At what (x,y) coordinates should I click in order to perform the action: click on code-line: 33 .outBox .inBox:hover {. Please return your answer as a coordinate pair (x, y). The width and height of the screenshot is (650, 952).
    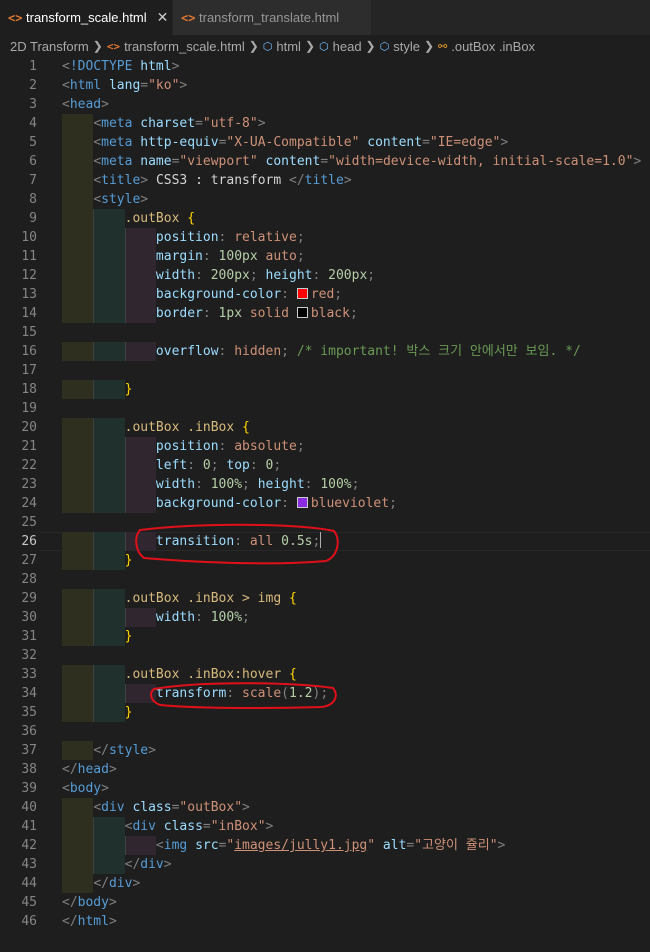
    Looking at the image, I should click on (325, 674).